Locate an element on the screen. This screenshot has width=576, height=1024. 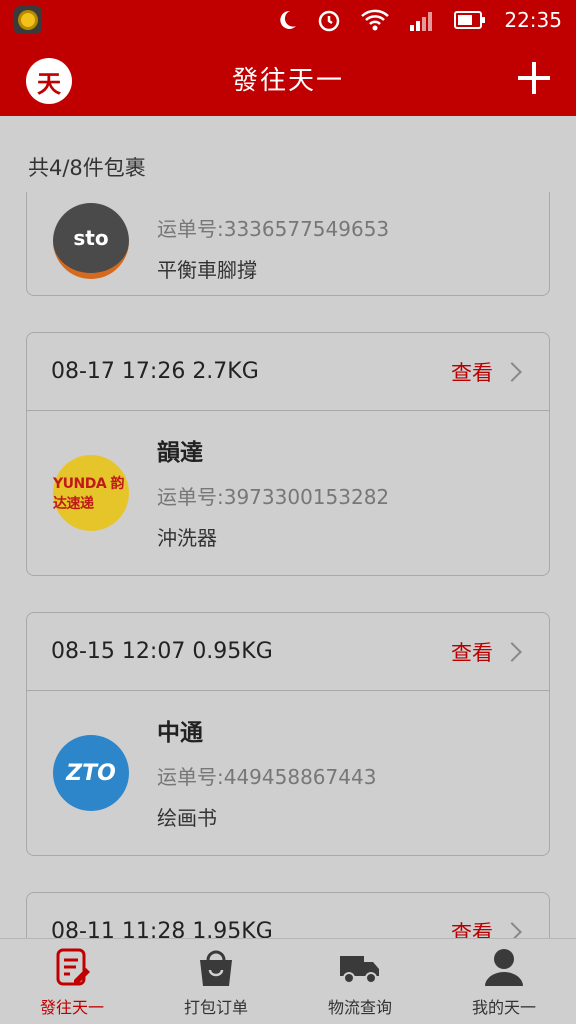
signal-icon is located at coordinates (421, 21).